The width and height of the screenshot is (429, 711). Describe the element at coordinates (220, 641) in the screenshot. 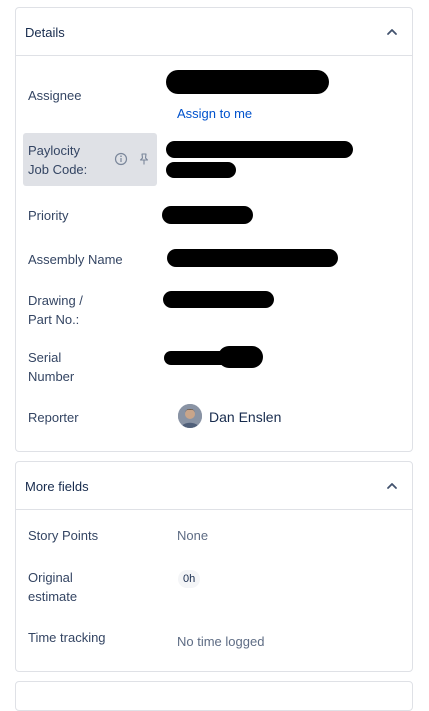

I see `time-tracking-value: No time logged` at that location.